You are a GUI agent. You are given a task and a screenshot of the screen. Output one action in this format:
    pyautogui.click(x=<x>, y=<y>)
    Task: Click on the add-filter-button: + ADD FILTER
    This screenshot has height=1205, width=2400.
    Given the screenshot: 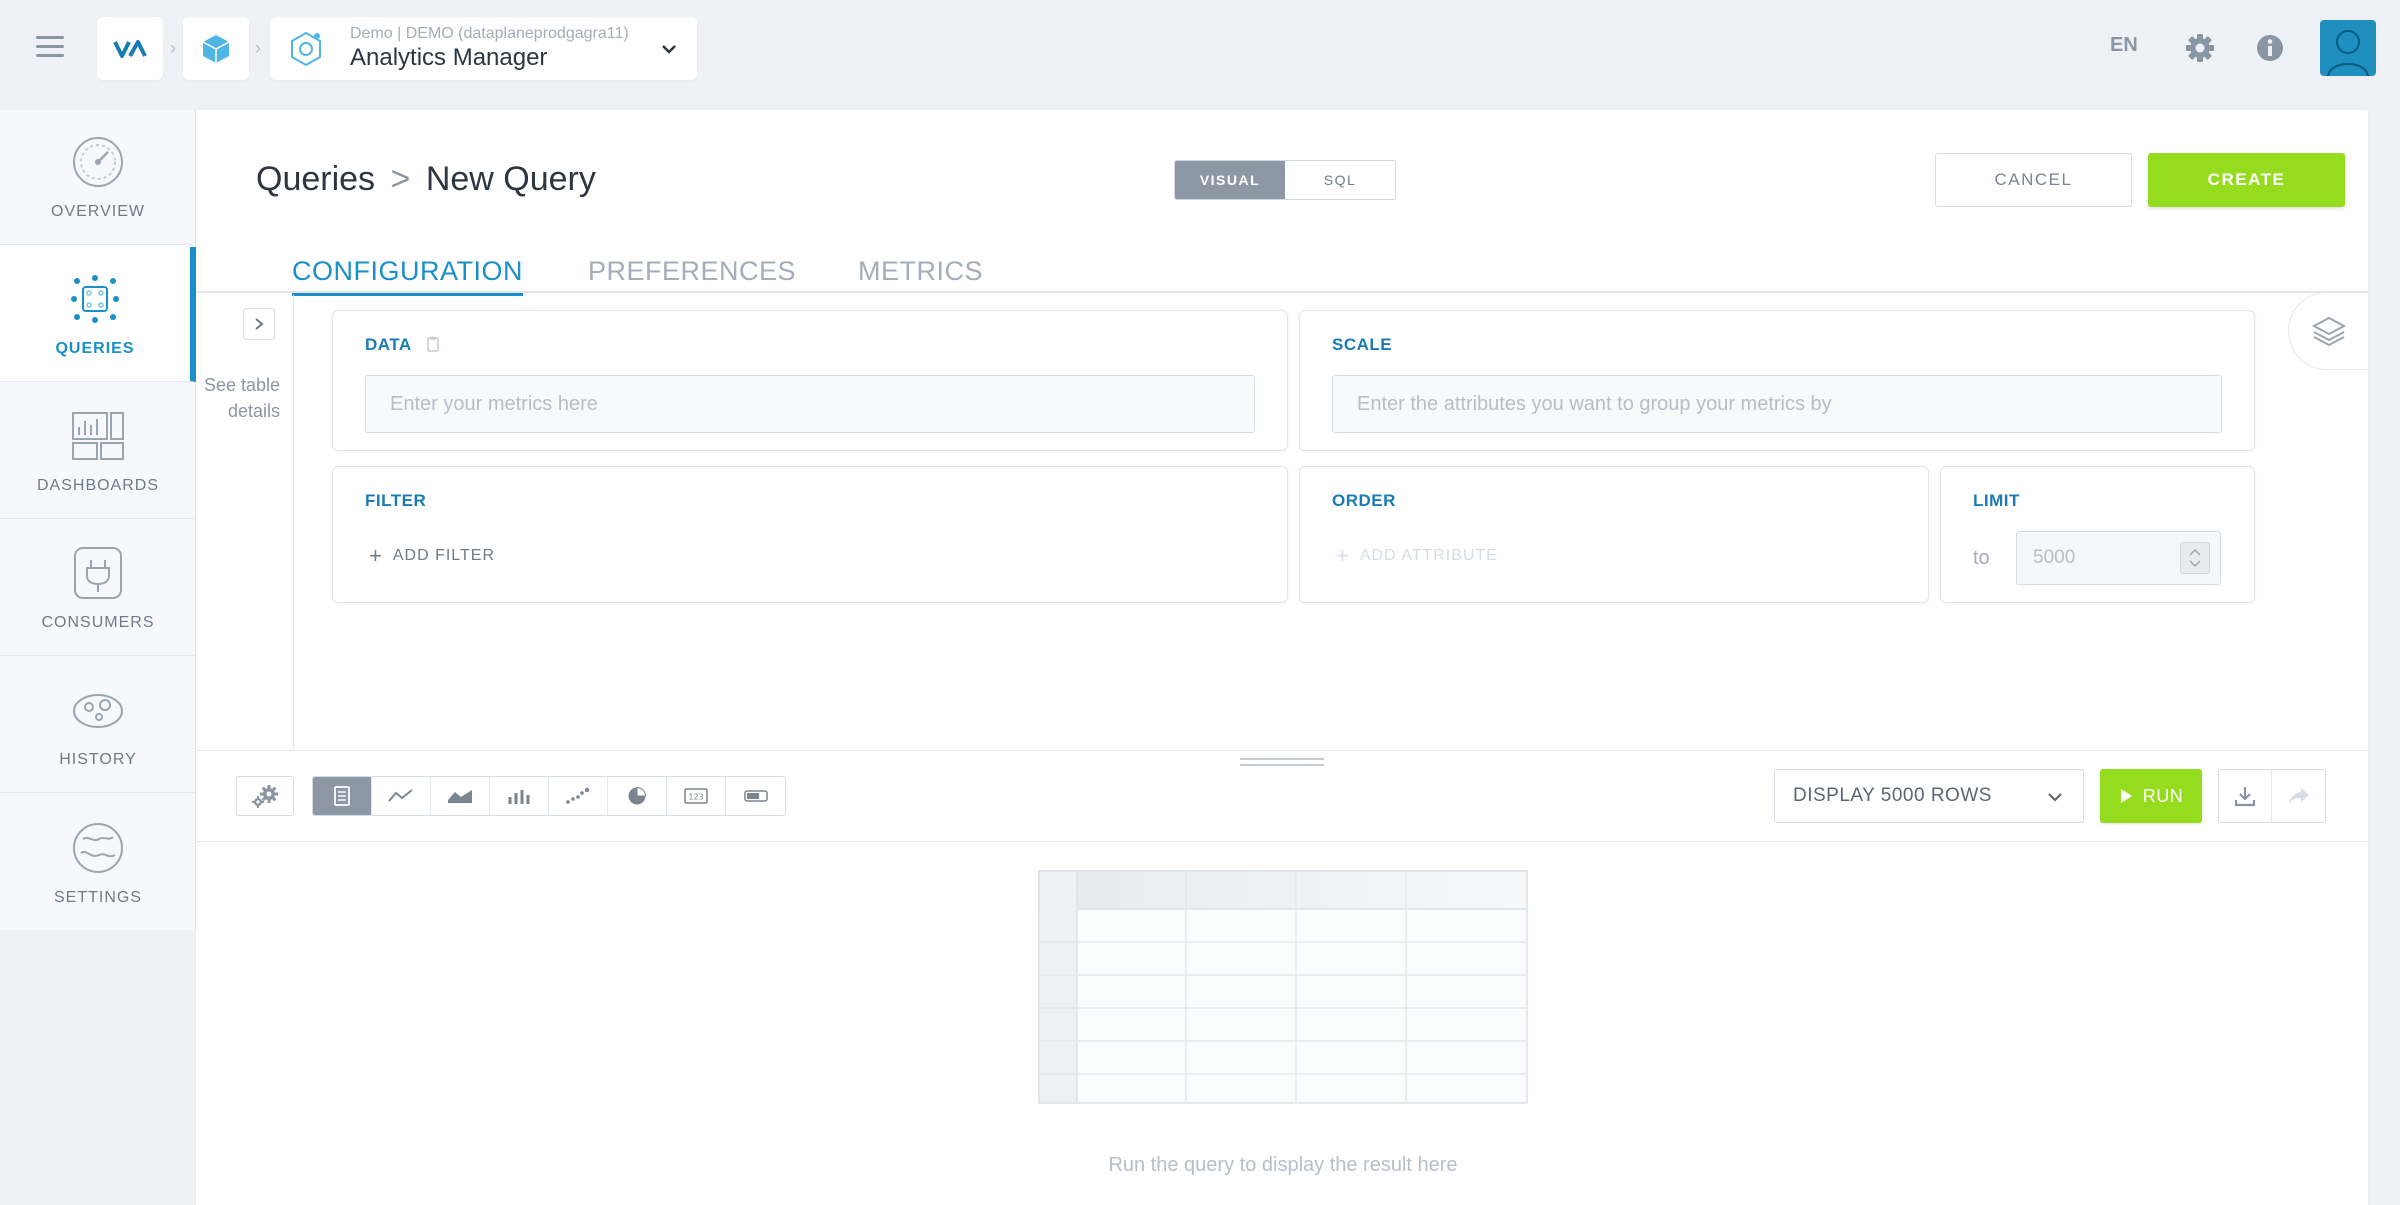 What is the action you would take?
    pyautogui.click(x=432, y=555)
    